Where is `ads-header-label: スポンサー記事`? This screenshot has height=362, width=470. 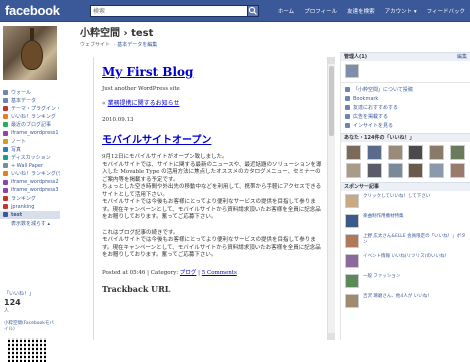 ads-header-label: スポンサー記事 is located at coordinates (362, 187).